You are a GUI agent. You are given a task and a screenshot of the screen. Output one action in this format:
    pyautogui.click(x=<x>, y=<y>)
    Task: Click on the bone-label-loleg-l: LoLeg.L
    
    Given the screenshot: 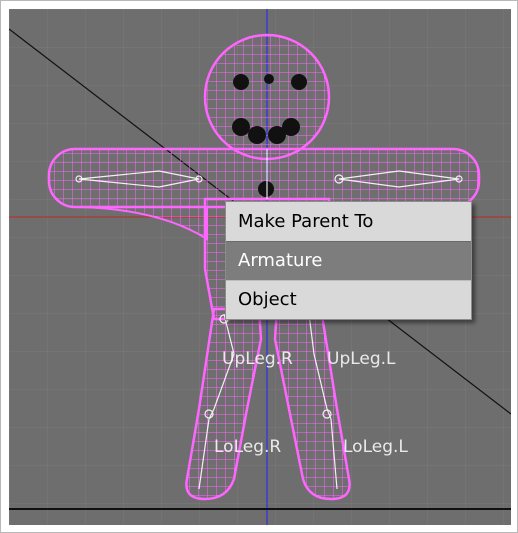 What is the action you would take?
    pyautogui.click(x=375, y=447)
    